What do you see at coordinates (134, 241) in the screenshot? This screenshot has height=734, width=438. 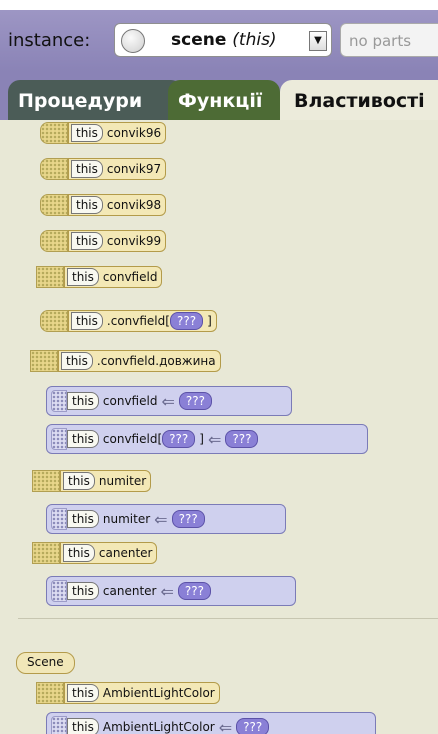 I see `property-name: convik99` at bounding box center [134, 241].